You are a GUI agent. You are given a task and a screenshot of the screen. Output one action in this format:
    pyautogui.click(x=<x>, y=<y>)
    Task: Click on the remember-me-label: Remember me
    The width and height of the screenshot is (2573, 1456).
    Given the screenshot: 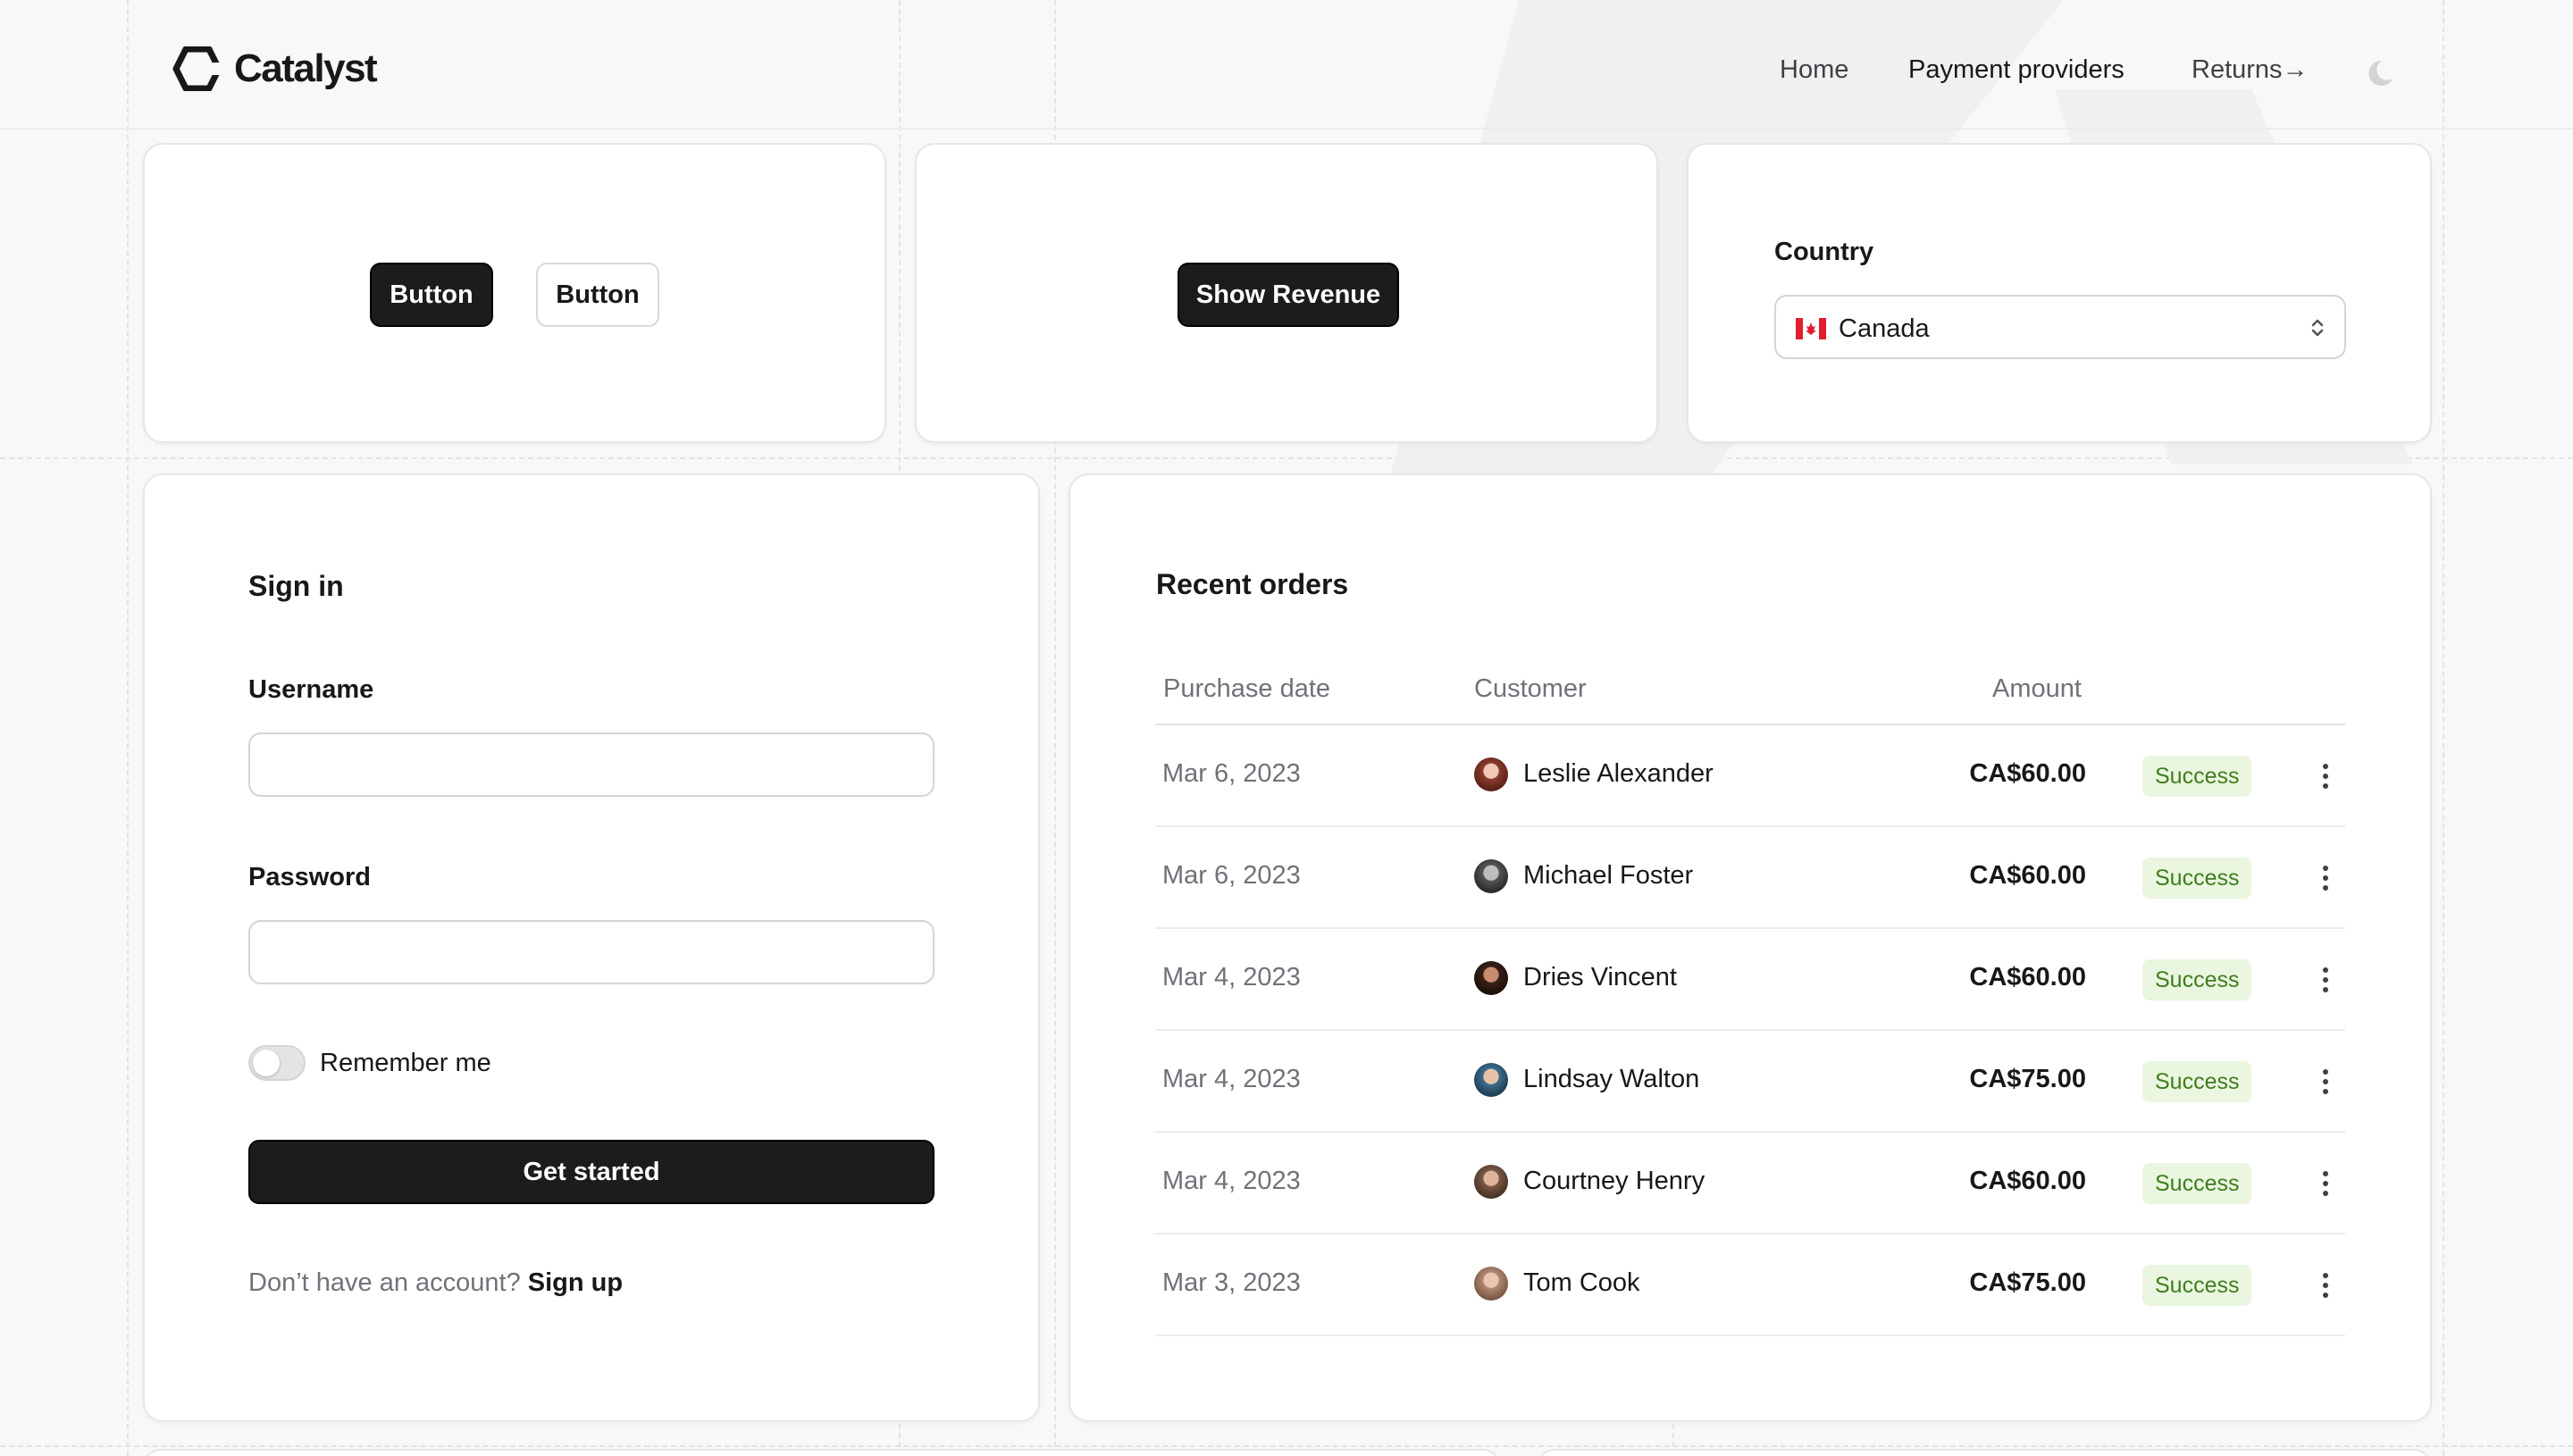 What is the action you would take?
    pyautogui.click(x=405, y=1063)
    